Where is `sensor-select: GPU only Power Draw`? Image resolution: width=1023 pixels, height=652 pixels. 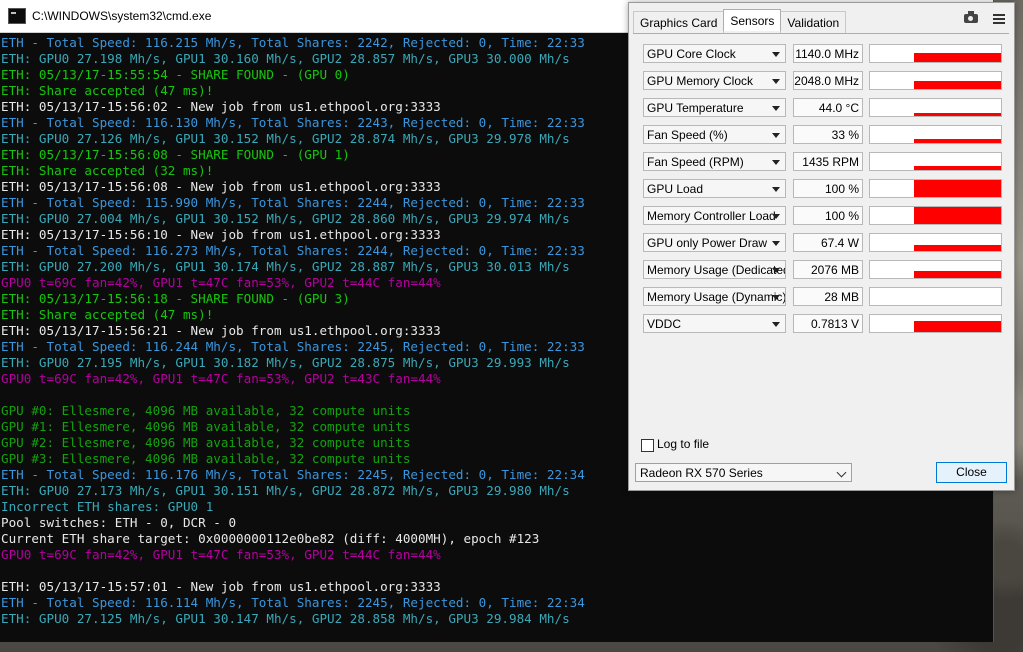
sensor-select: GPU only Power Draw is located at coordinates (714, 242).